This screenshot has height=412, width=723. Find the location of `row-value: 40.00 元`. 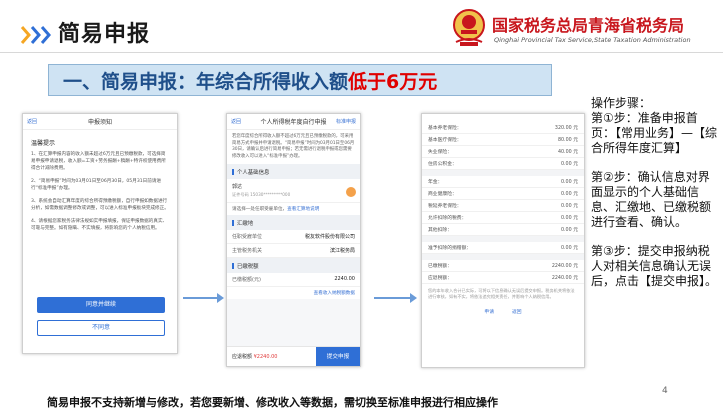

row-value: 40.00 元 is located at coordinates (567, 152).